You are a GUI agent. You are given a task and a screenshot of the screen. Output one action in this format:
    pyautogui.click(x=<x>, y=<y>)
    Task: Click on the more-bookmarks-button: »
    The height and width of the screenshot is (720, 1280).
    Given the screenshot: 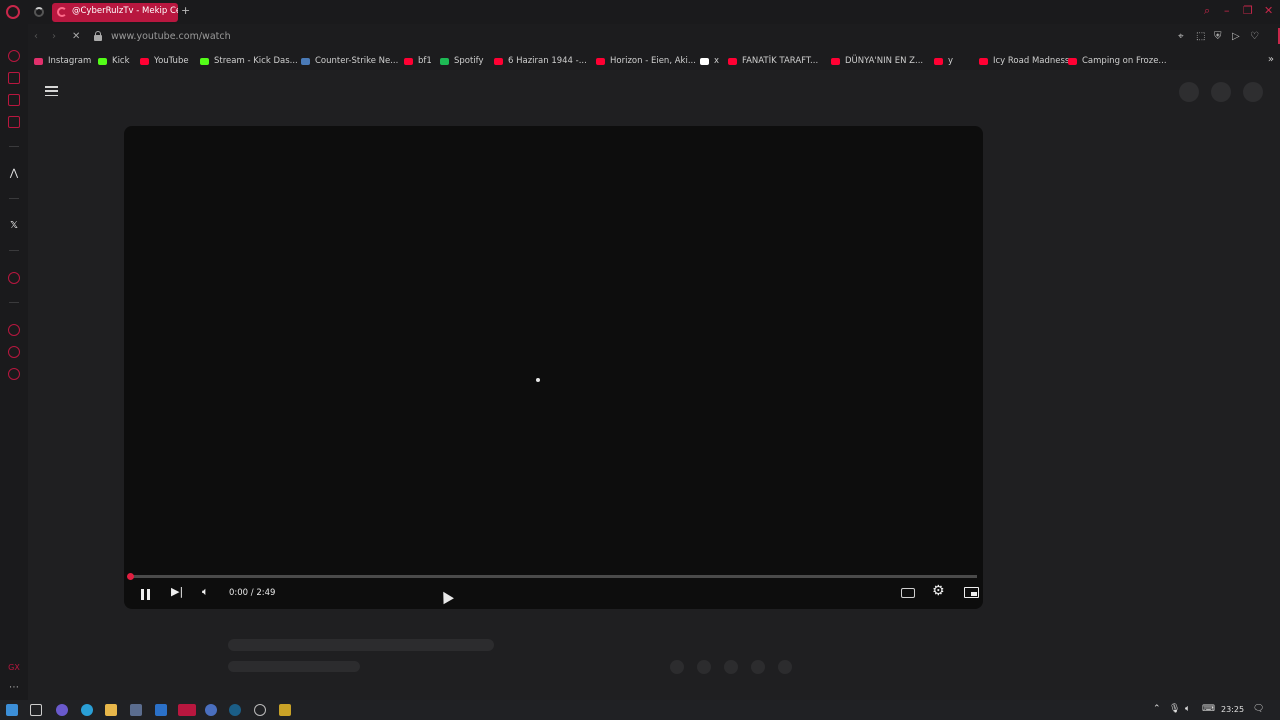 What is the action you would take?
    pyautogui.click(x=1271, y=59)
    